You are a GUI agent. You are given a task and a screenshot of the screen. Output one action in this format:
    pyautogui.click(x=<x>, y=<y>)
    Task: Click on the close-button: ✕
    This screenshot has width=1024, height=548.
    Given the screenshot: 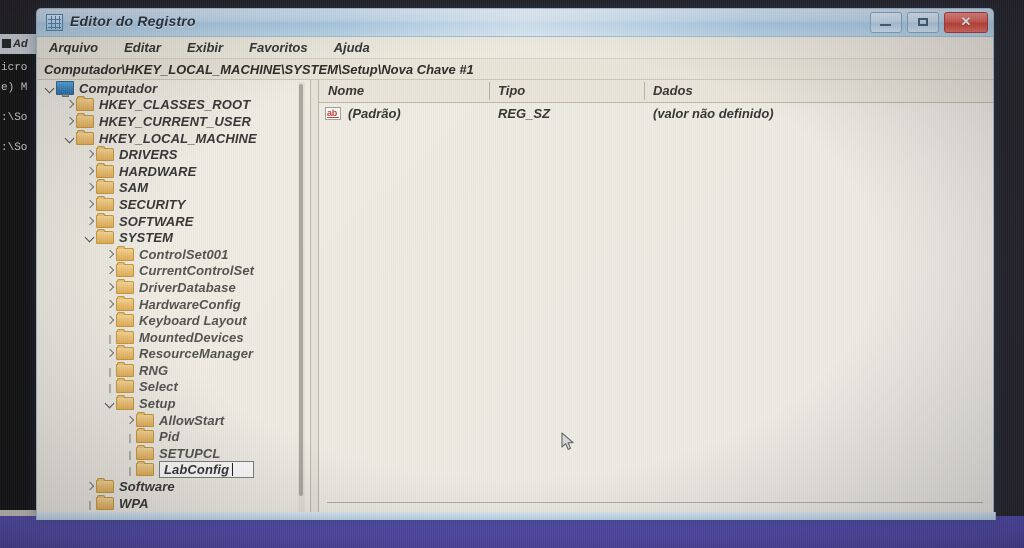 What is the action you would take?
    pyautogui.click(x=966, y=22)
    